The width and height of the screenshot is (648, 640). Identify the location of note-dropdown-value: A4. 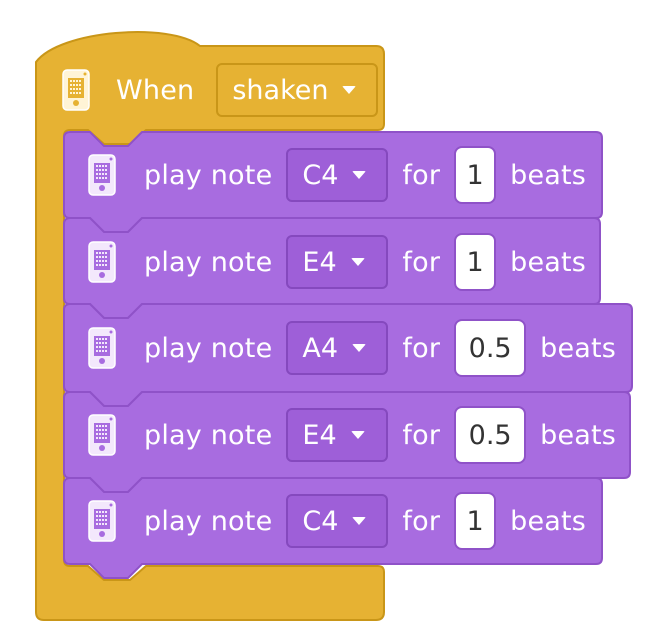
(320, 348).